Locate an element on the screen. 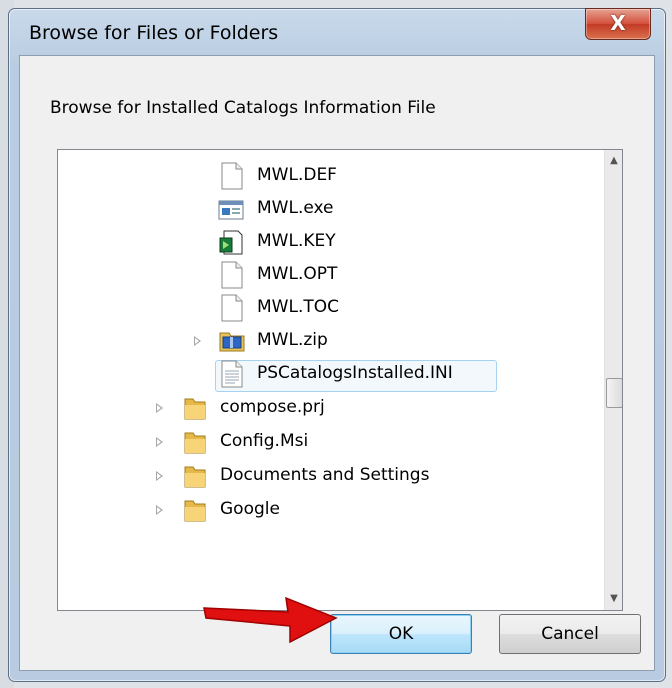 This screenshot has width=672, height=688. tree-item: Documents and Settings is located at coordinates (328, 476).